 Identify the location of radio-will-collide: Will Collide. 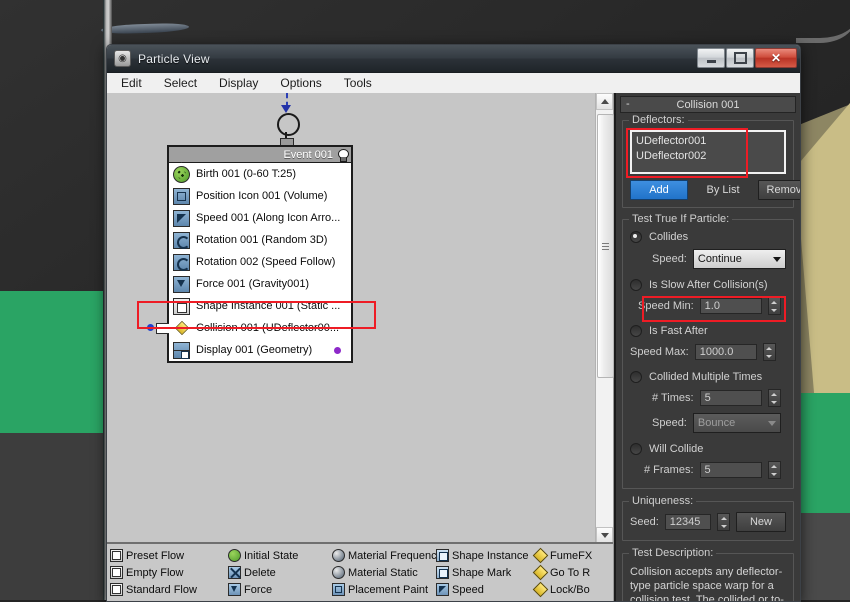
(708, 449).